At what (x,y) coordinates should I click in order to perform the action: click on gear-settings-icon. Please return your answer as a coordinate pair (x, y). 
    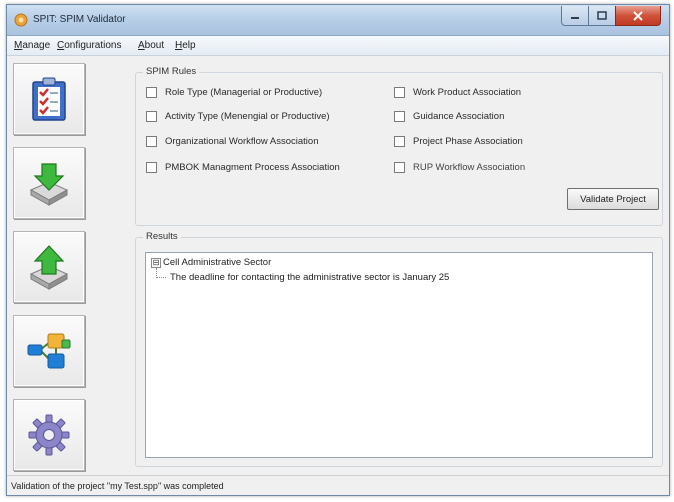
    Looking at the image, I should click on (49, 435).